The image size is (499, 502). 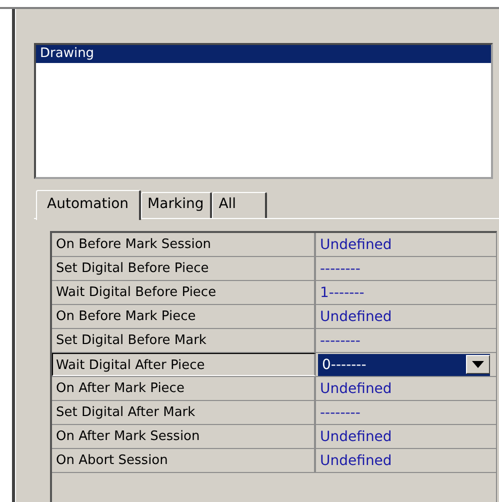 What do you see at coordinates (239, 205) in the screenshot?
I see `tab: All` at bounding box center [239, 205].